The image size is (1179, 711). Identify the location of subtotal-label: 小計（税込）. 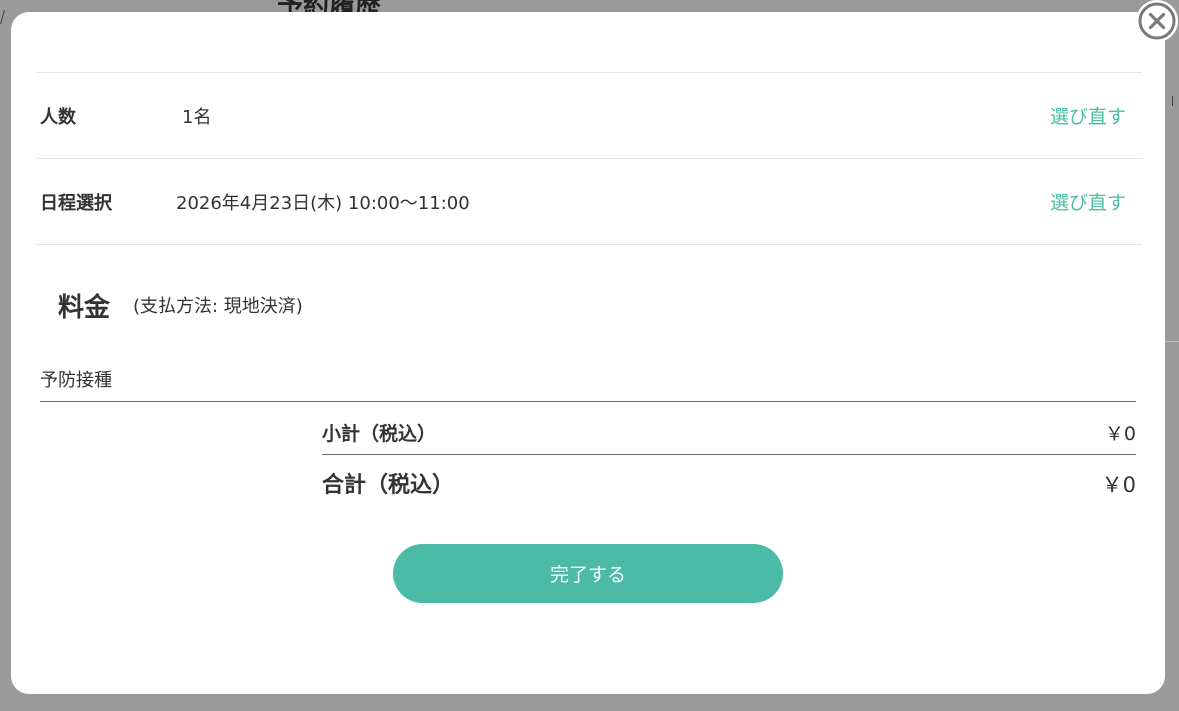
(379, 434).